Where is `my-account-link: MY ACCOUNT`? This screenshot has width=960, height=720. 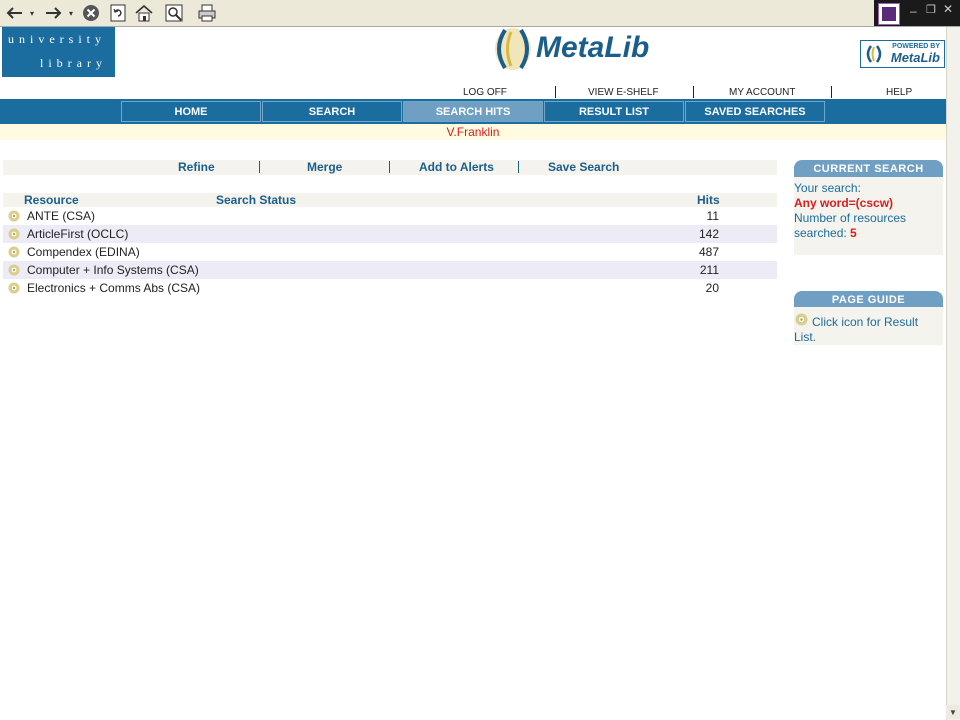 my-account-link: MY ACCOUNT is located at coordinates (762, 92).